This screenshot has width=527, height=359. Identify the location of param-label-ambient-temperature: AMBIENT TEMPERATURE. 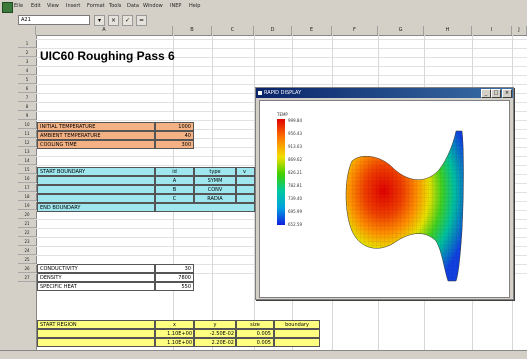
(96, 135).